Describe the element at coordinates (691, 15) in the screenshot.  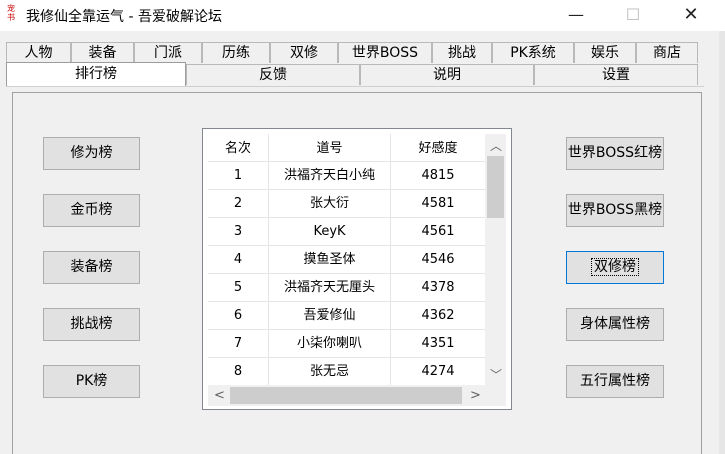
I see `close-button: ✕` at that location.